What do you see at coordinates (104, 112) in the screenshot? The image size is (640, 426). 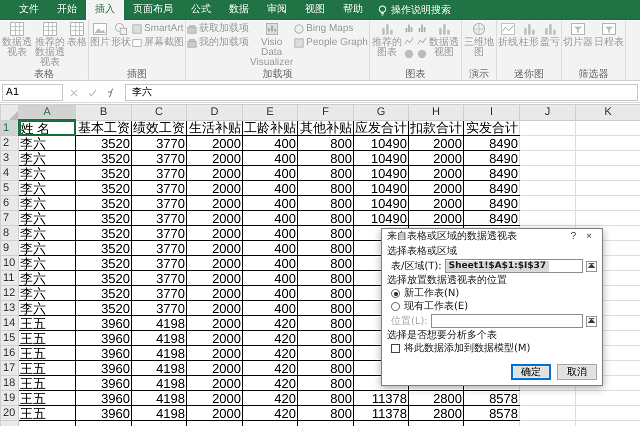 I see `column-header: B` at bounding box center [104, 112].